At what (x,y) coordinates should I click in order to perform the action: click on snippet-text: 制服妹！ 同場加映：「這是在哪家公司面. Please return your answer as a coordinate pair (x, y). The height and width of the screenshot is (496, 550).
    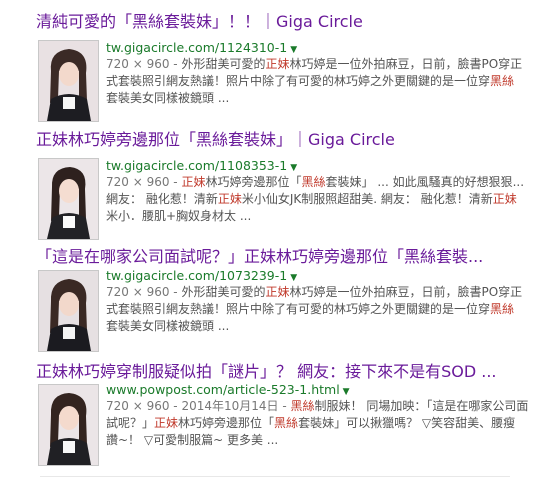
    Looking at the image, I should click on (421, 406).